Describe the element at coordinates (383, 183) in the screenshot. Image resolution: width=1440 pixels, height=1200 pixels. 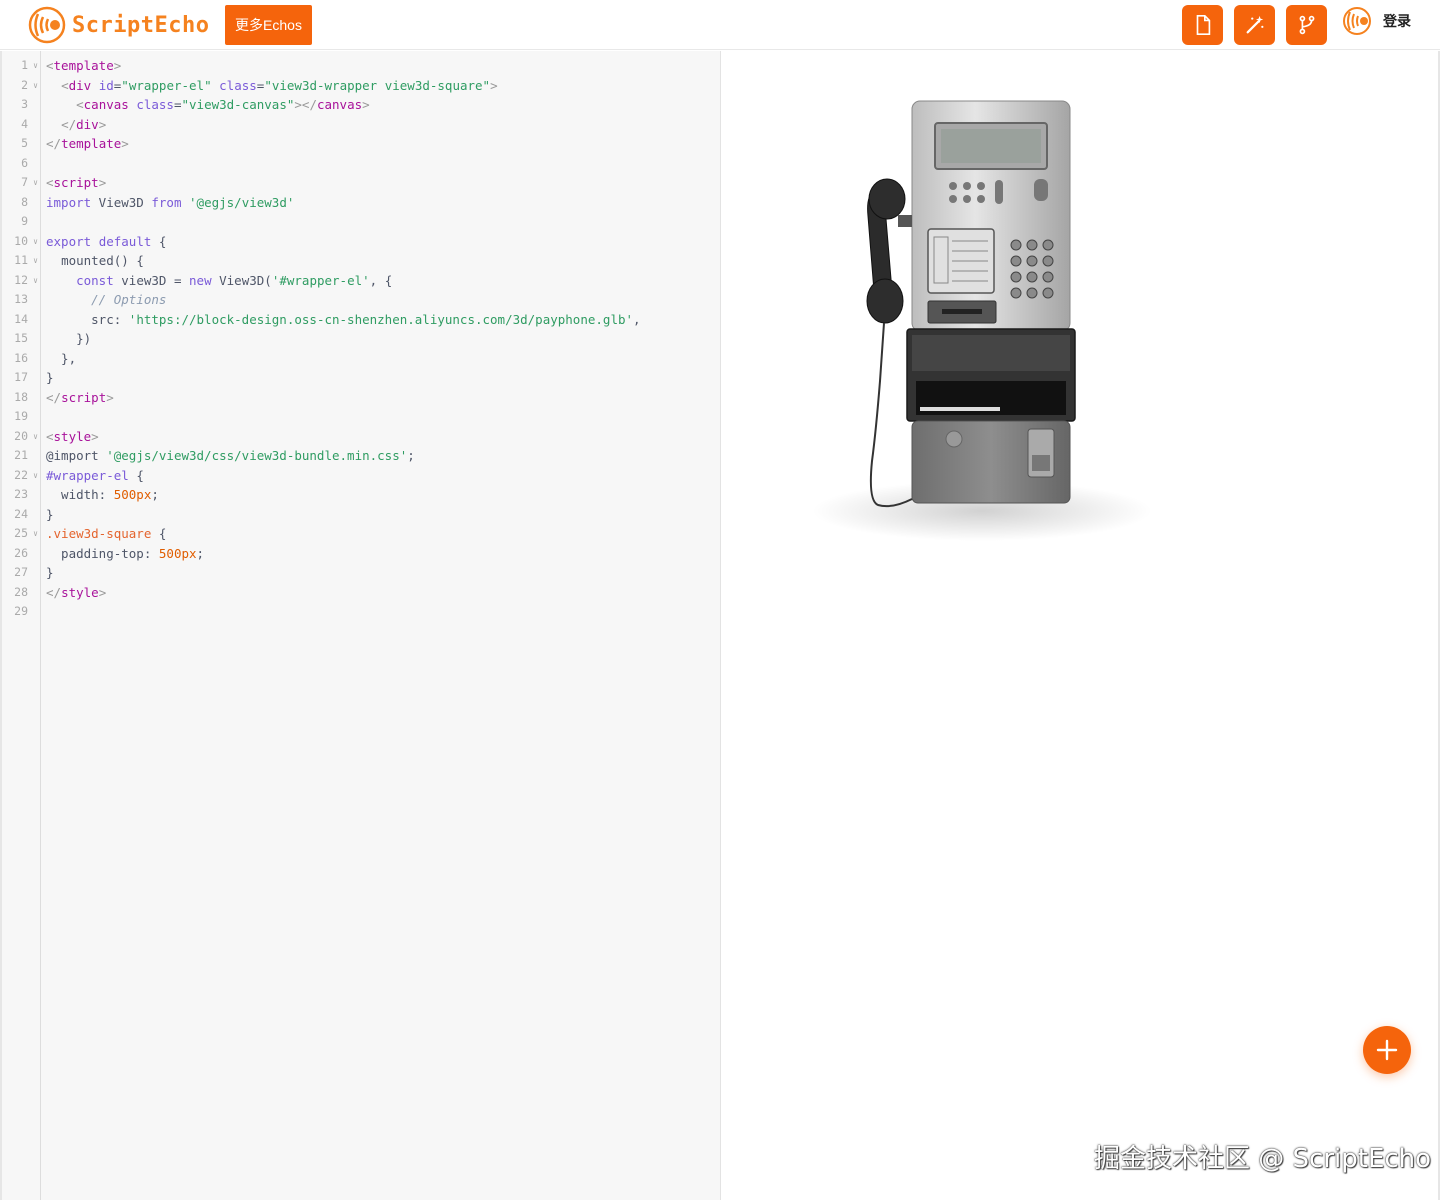
I see `code-line: <script>` at that location.